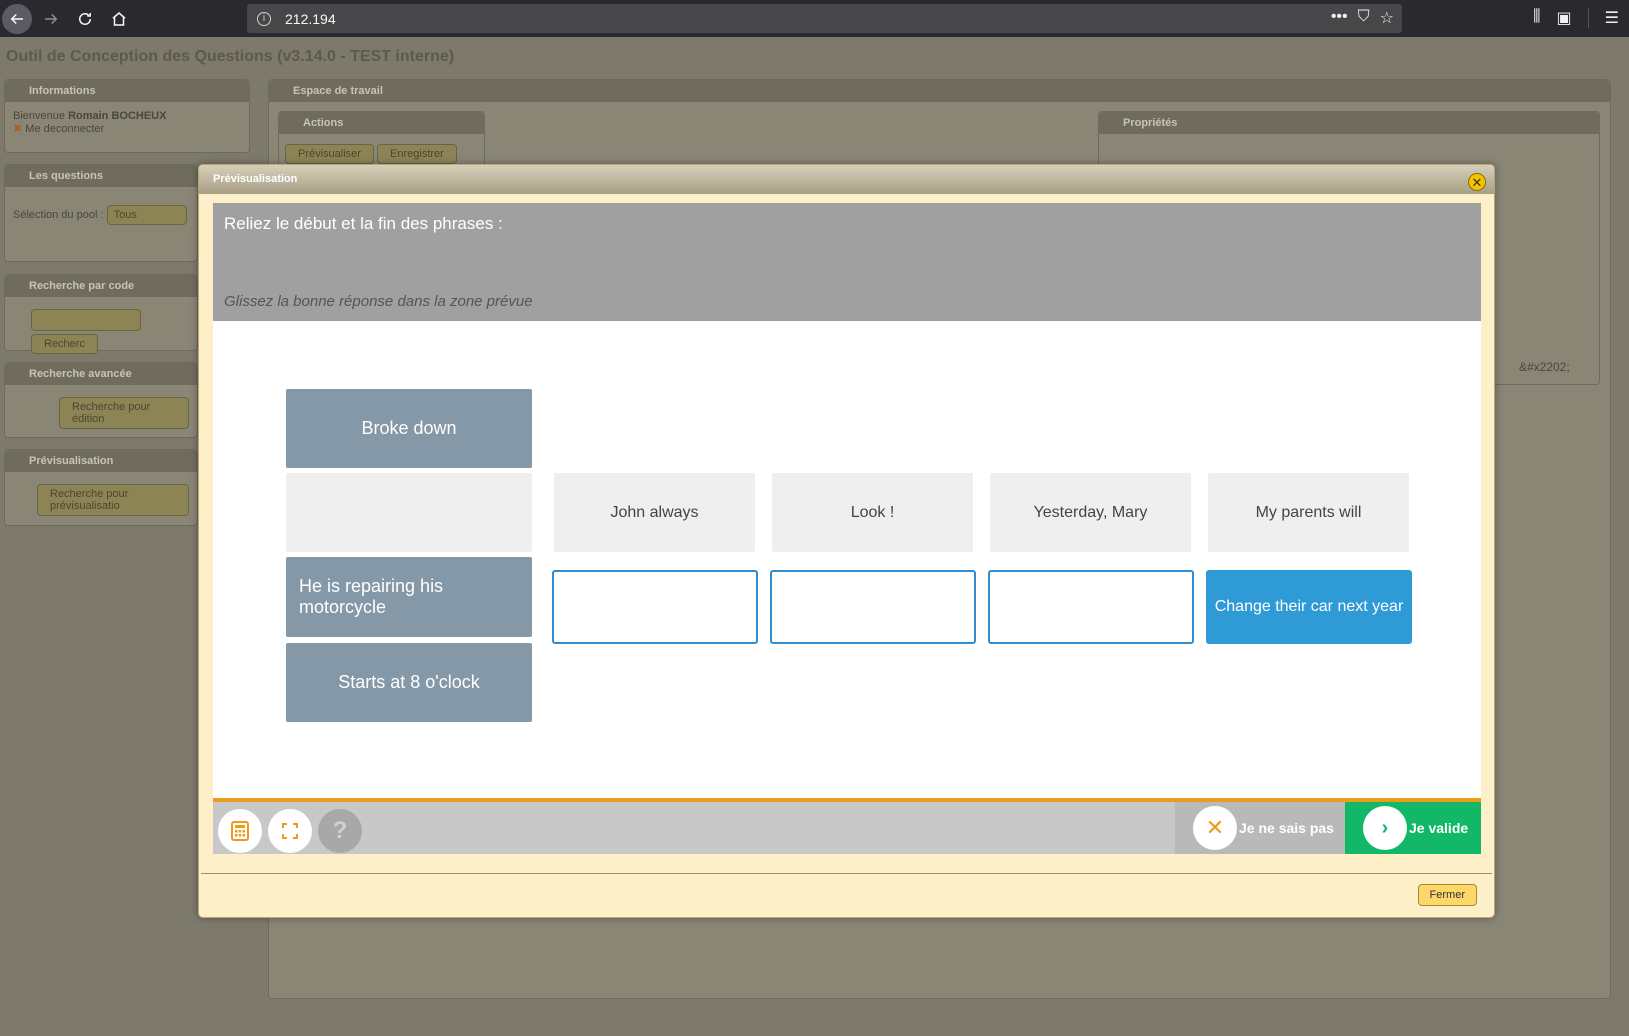  I want to click on arrow-left-icon, so click(16, 18).